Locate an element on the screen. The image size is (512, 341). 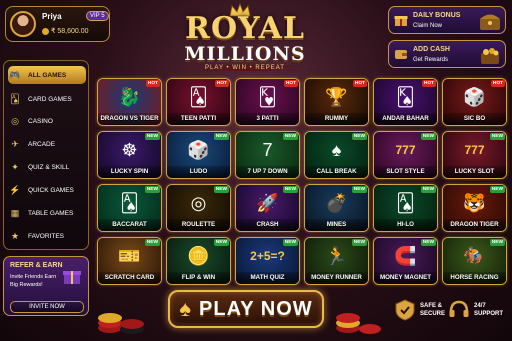
game-tile-label: LUCKY SPIN is located at coordinates (129, 172).